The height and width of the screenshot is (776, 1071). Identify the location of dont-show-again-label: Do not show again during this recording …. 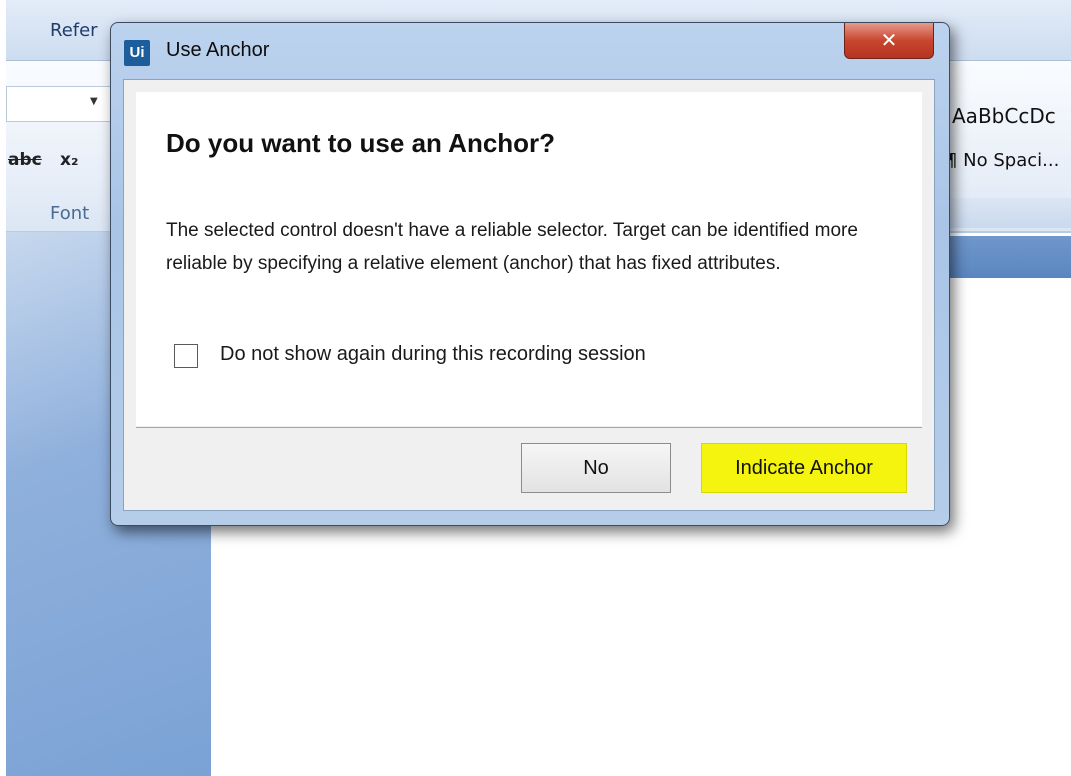
(433, 354).